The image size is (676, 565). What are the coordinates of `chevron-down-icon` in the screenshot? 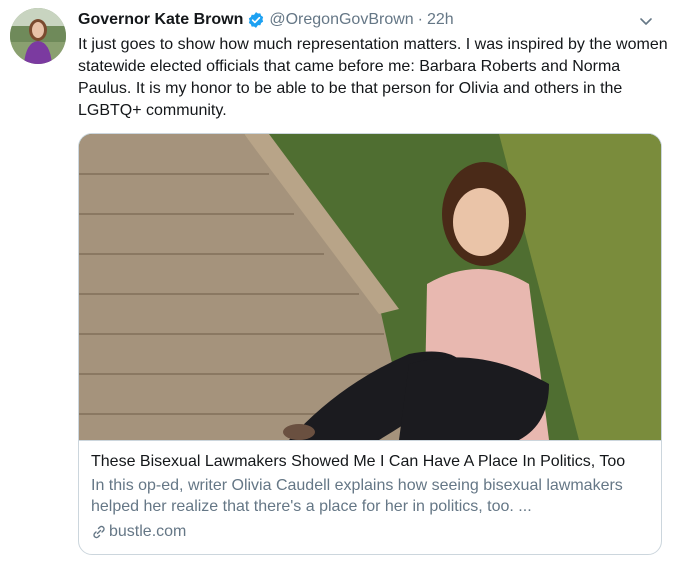 It's located at (646, 21).